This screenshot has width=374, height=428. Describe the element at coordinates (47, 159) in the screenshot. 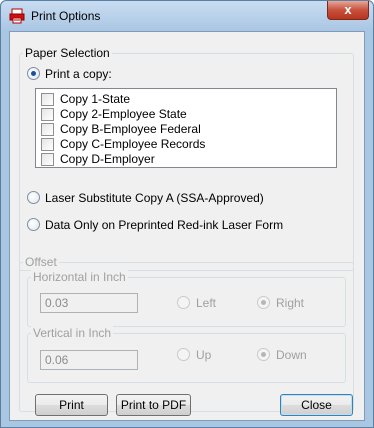

I see `copy-d-employer-checkbox` at that location.